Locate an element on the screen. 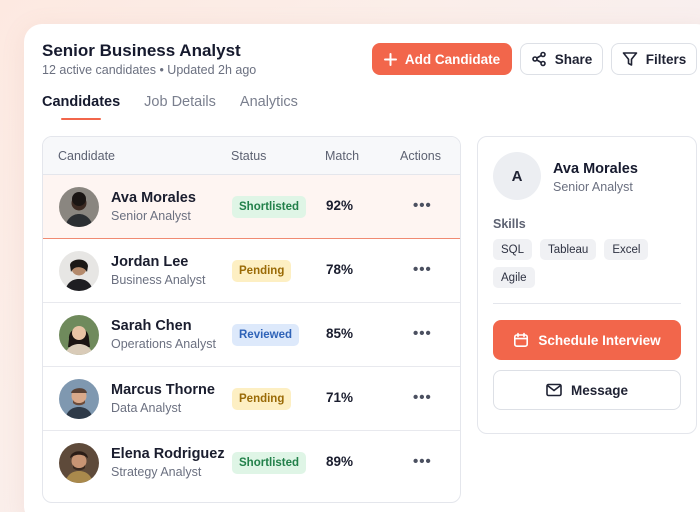 The width and height of the screenshot is (700, 512). detail-name: Ava Morales is located at coordinates (595, 169).